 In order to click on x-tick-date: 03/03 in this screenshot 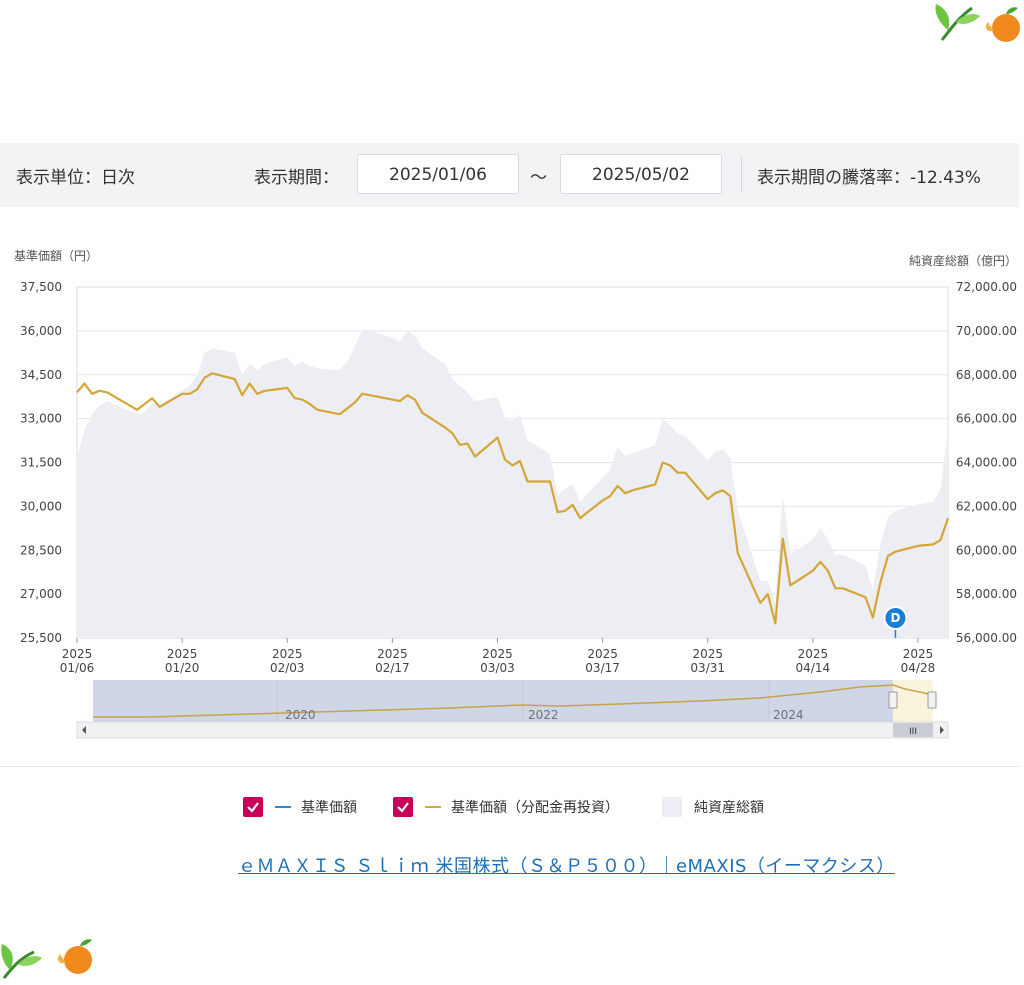, I will do `click(497, 668)`.